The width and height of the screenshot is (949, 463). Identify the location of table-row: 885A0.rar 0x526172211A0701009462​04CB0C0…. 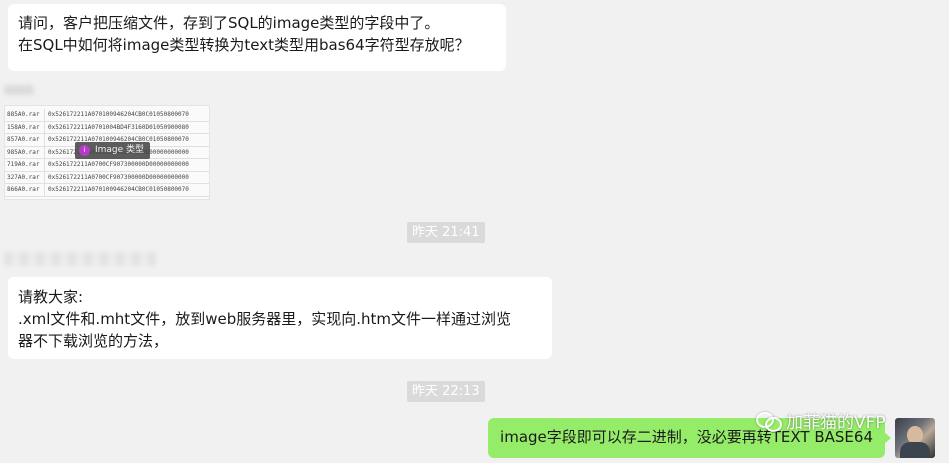
(107, 115).